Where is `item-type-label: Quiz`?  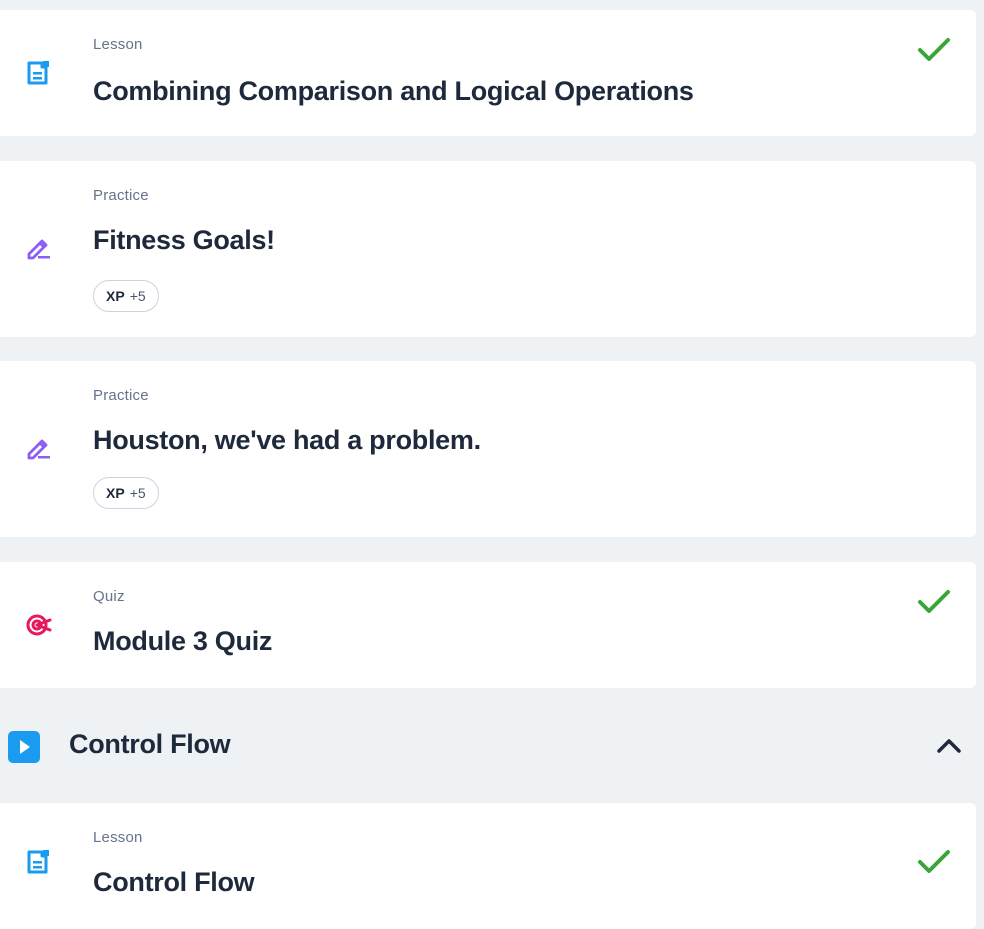
item-type-label: Quiz is located at coordinates (109, 596).